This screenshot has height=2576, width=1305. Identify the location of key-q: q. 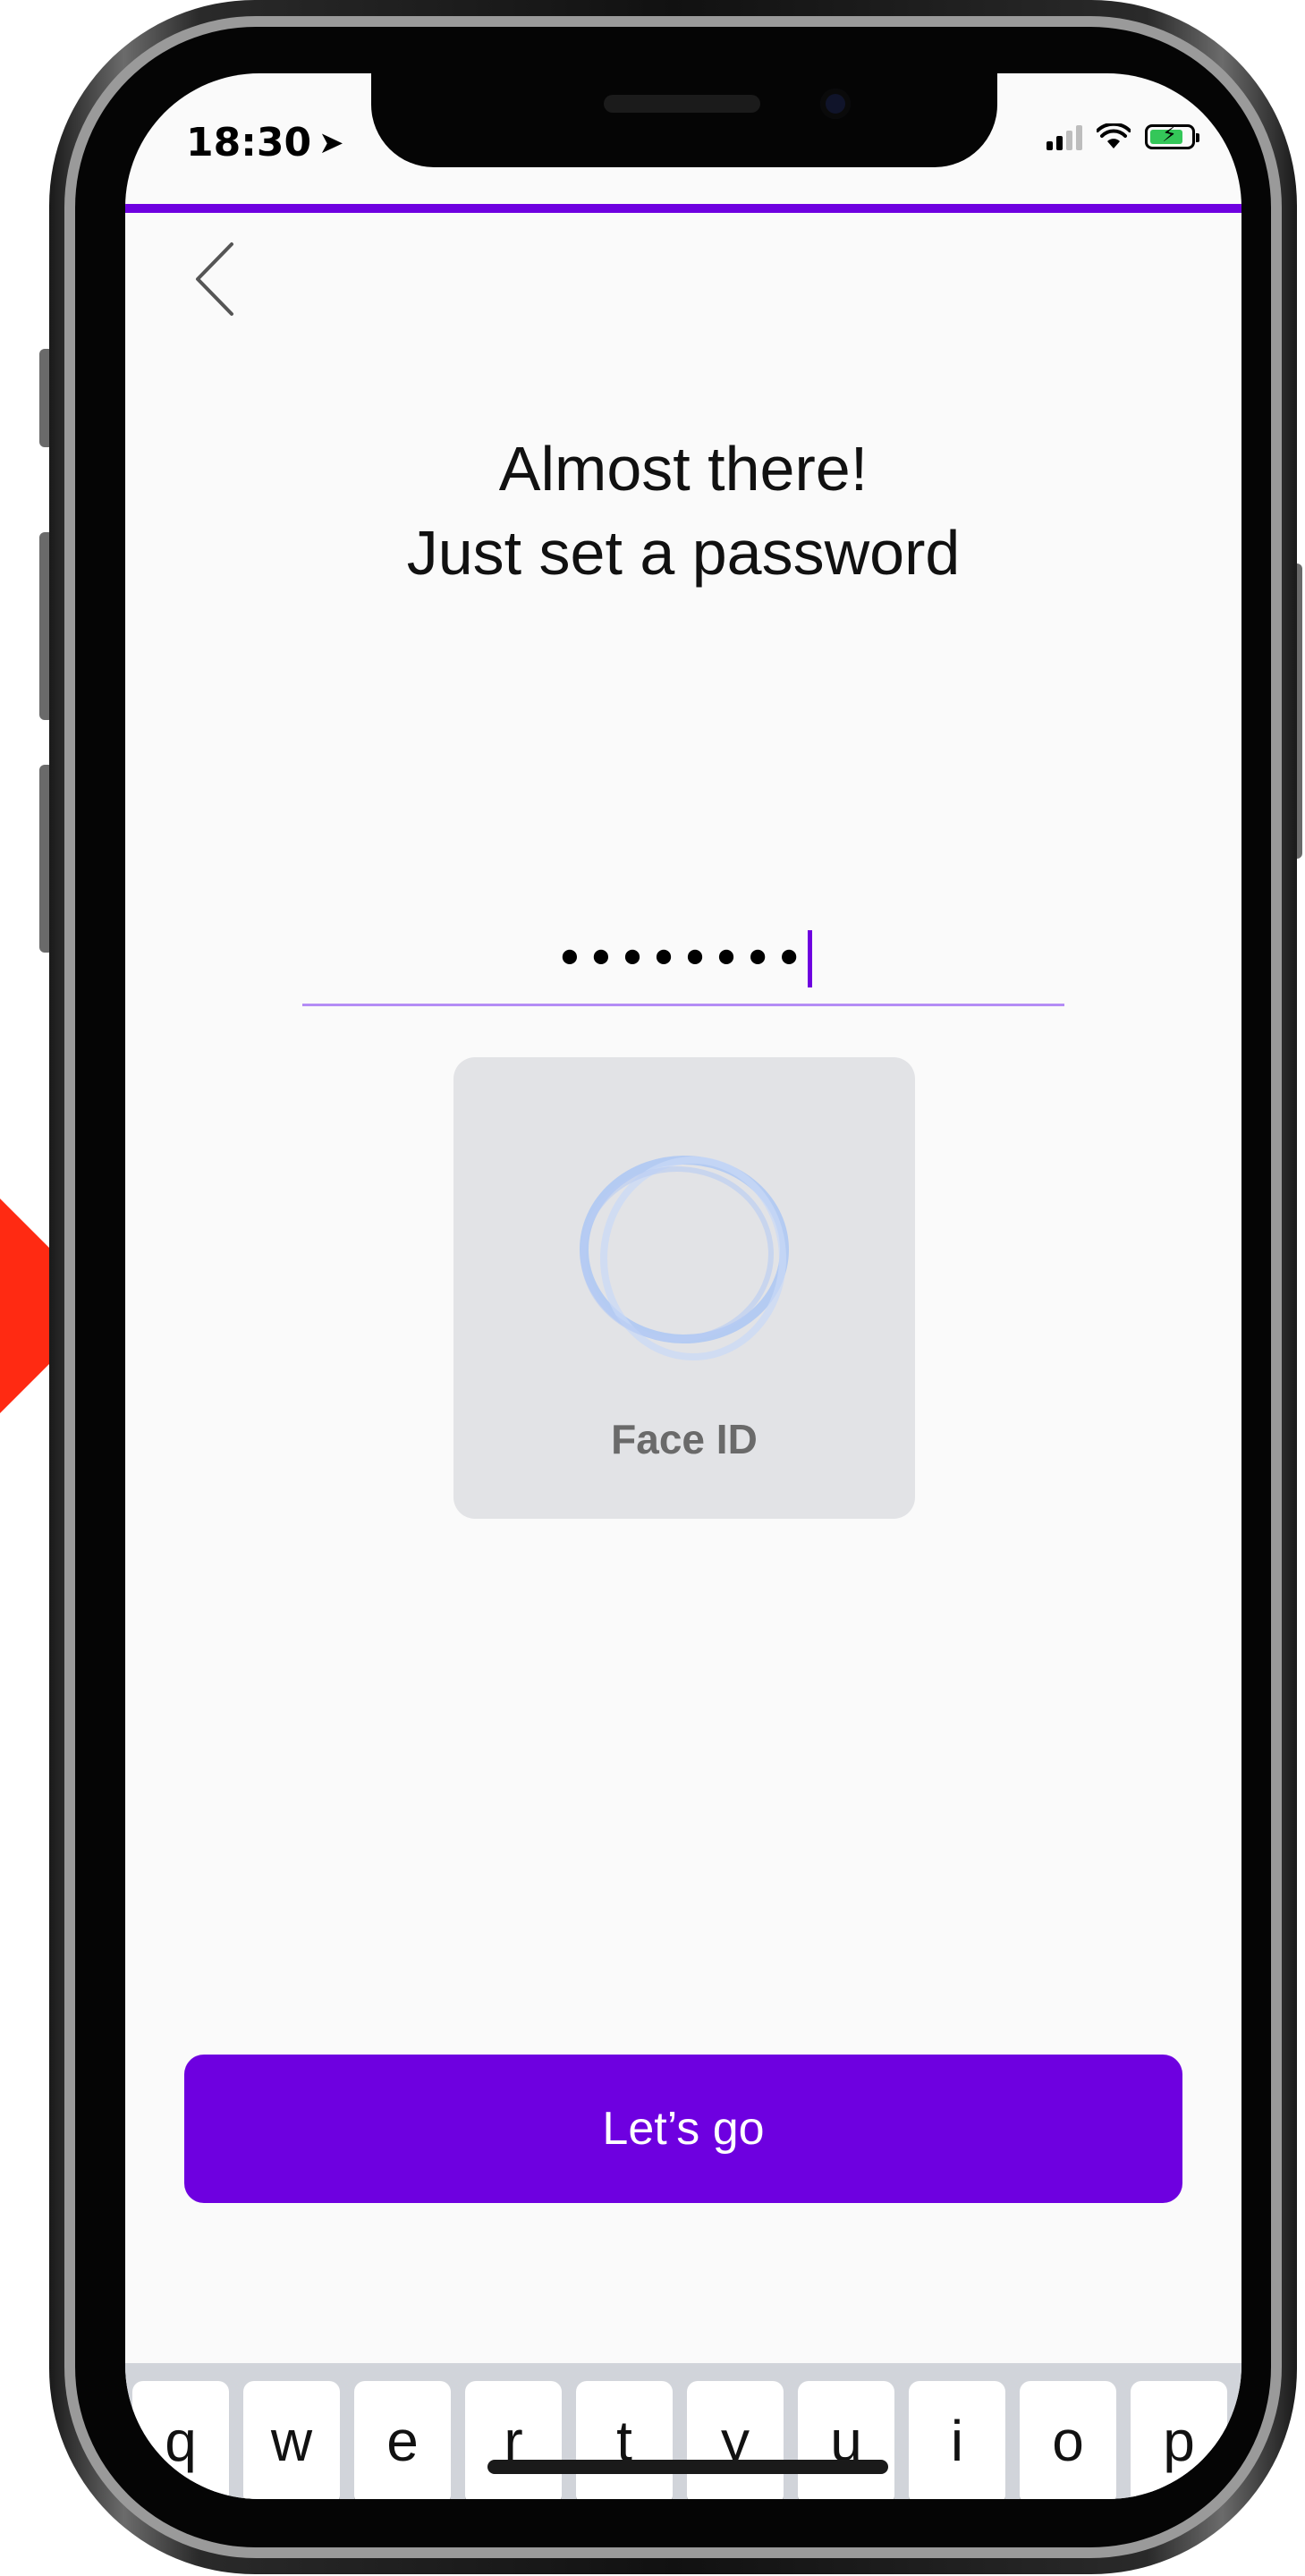
(180, 2440).